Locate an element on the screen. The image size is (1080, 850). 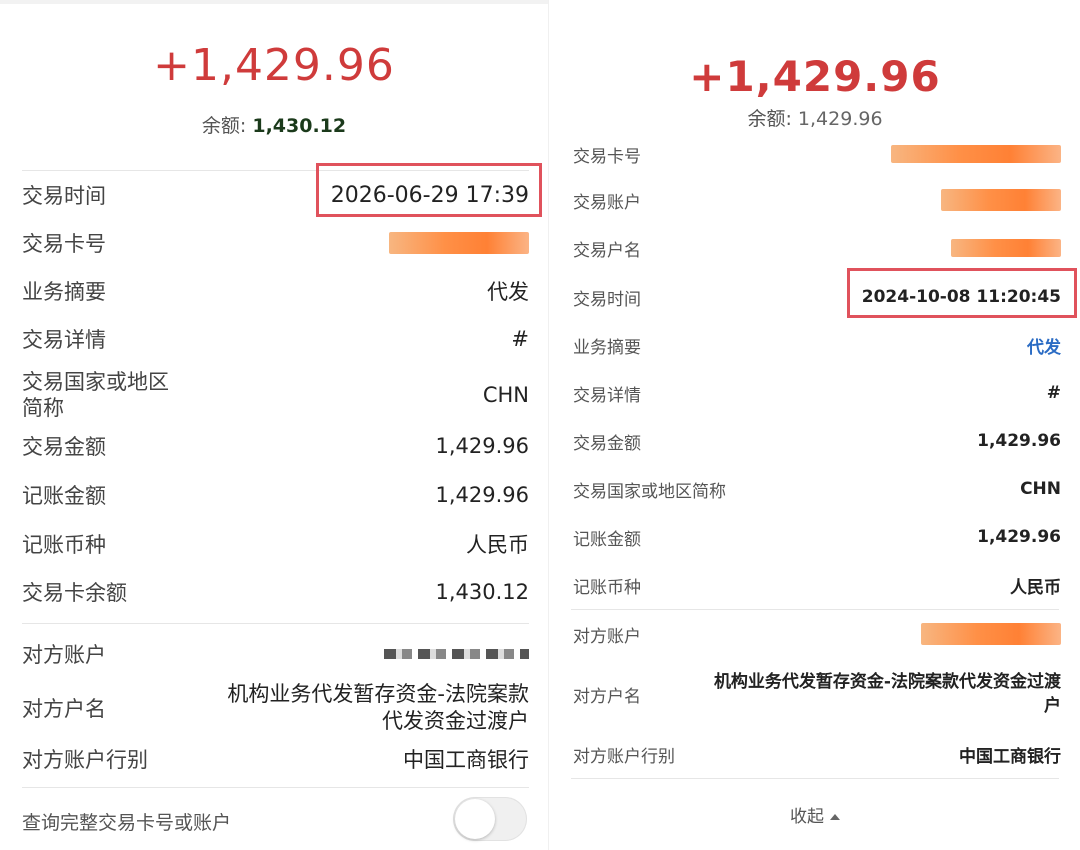
full-number-toggle is located at coordinates (490, 819).